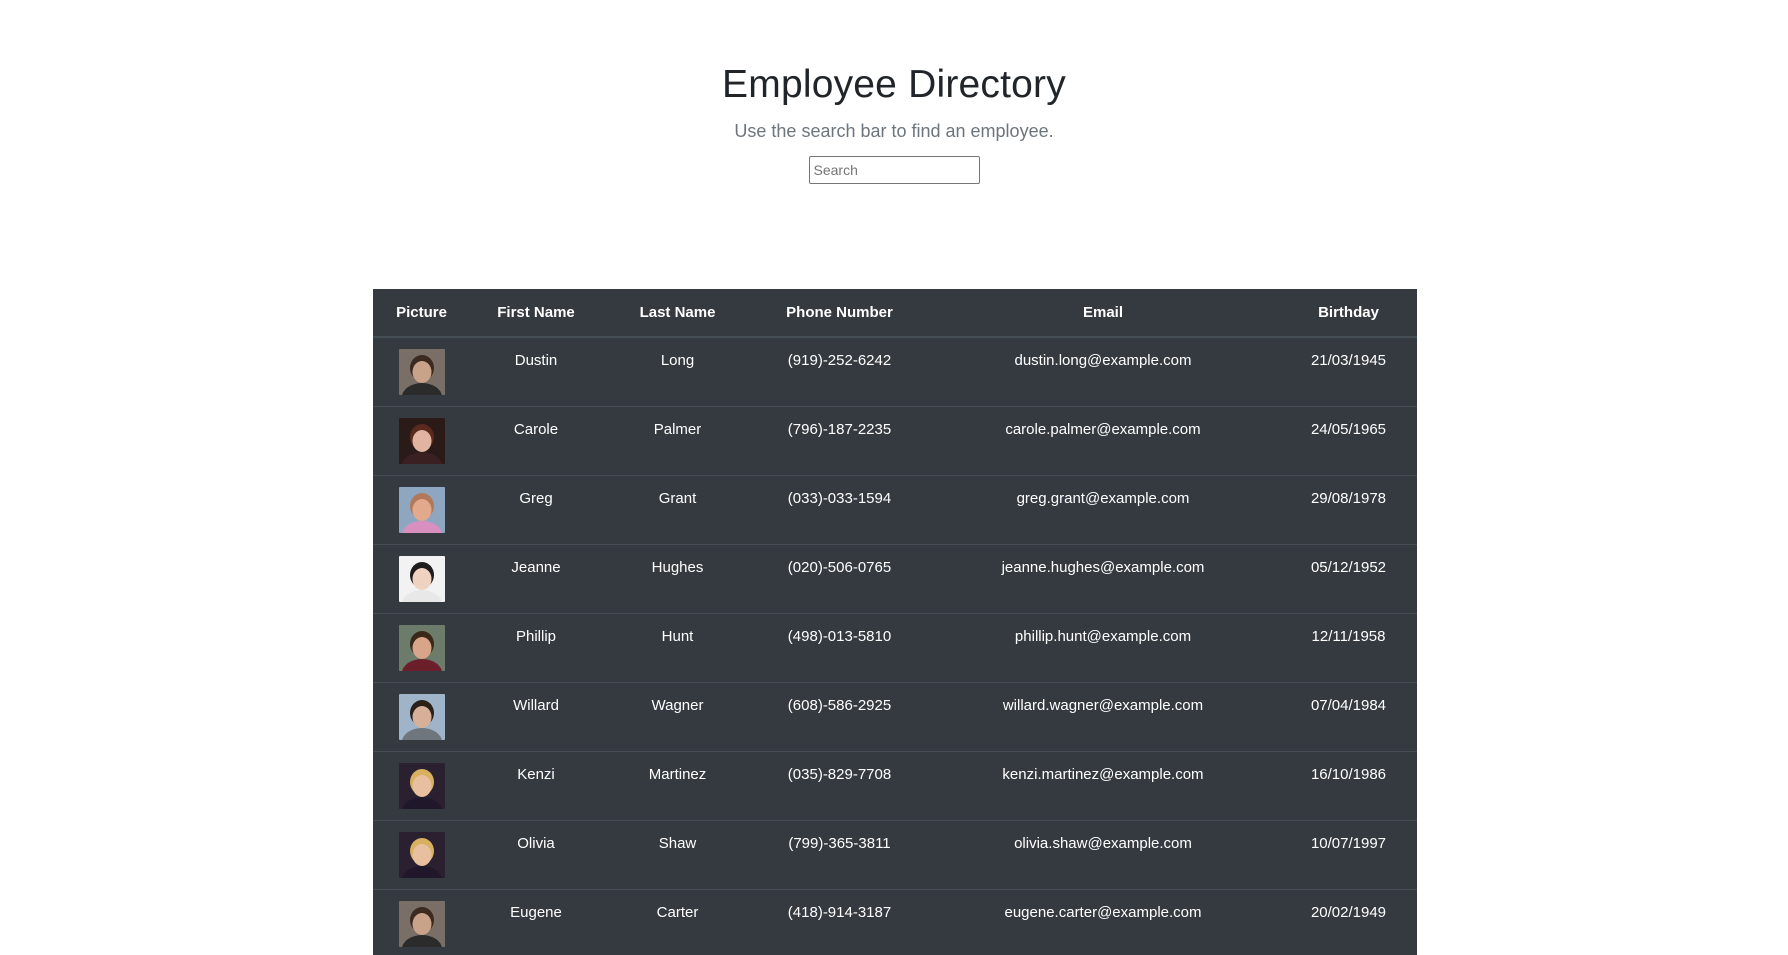  What do you see at coordinates (1103, 371) in the screenshot?
I see `email-cell: dustin.long@example.com` at bounding box center [1103, 371].